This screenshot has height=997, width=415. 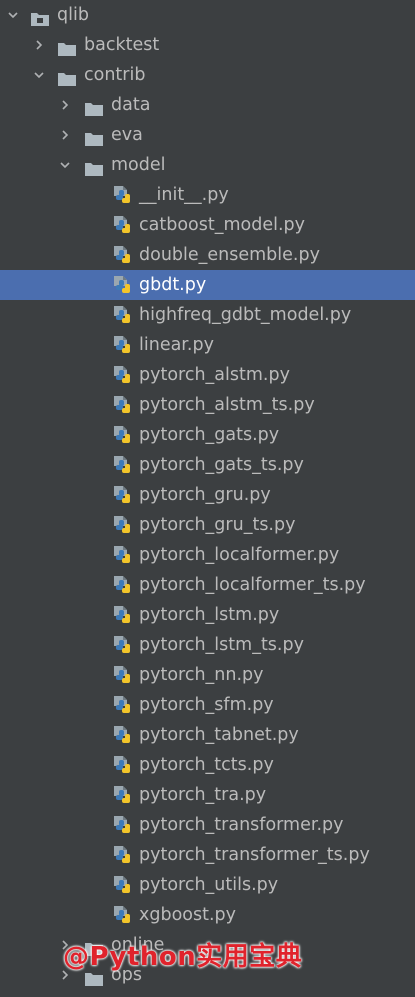 I want to click on tree-item-file: pytorch_alstm_ts.py, so click(x=207, y=405).